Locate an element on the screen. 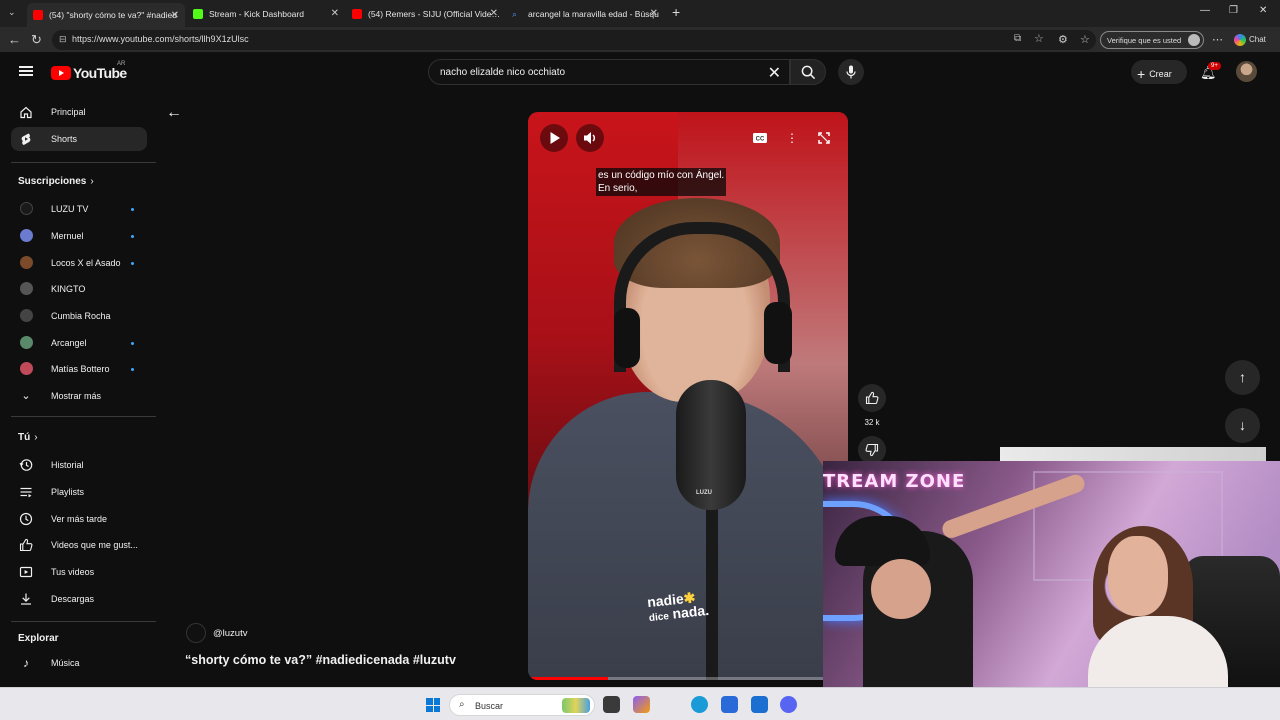 This screenshot has width=1280, height=720. caption-line: En serio, is located at coordinates (618, 188).